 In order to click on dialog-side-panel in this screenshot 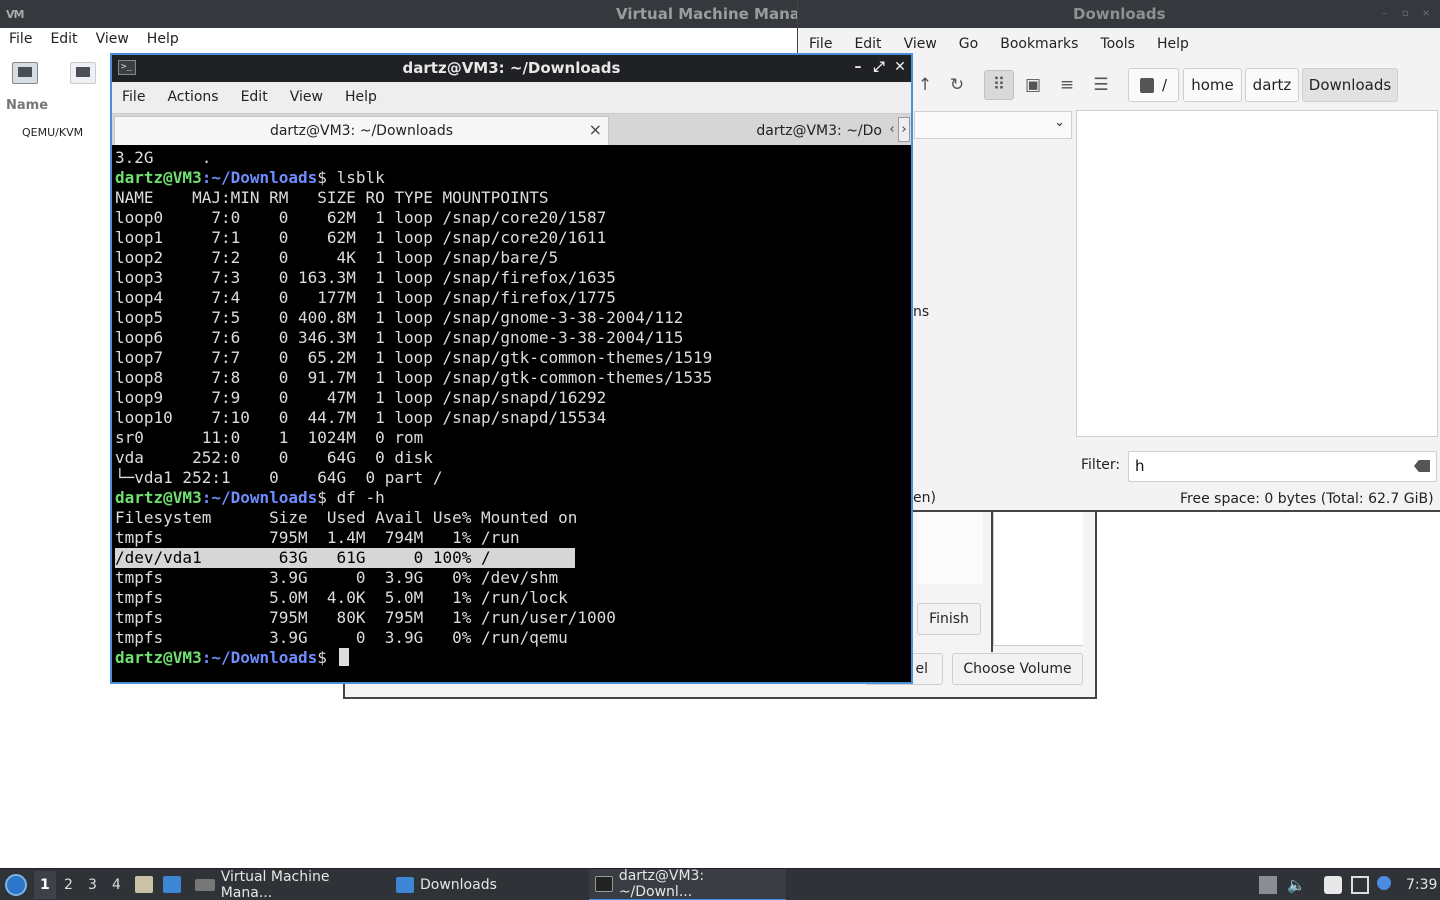, I will do `click(1038, 574)`.